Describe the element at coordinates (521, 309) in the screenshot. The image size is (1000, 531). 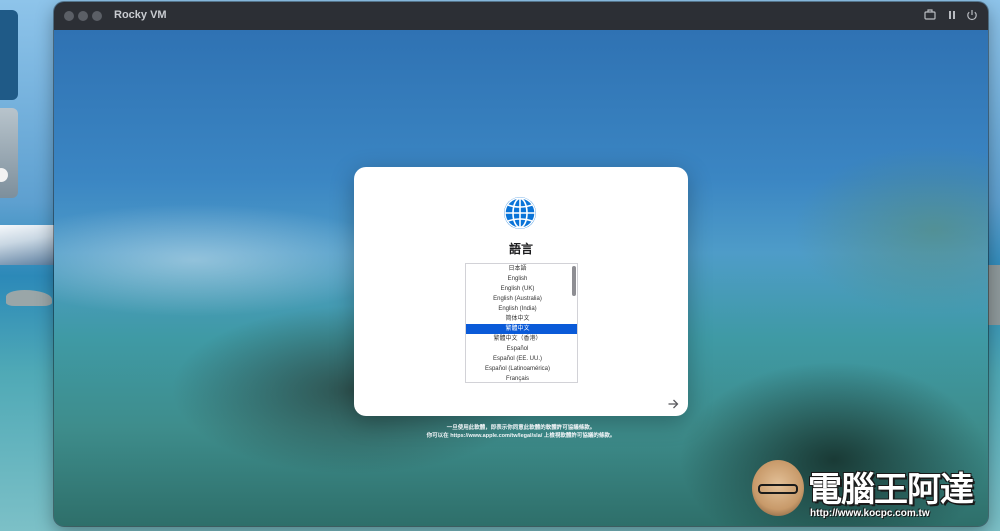
I see `language-option: English (India)` at that location.